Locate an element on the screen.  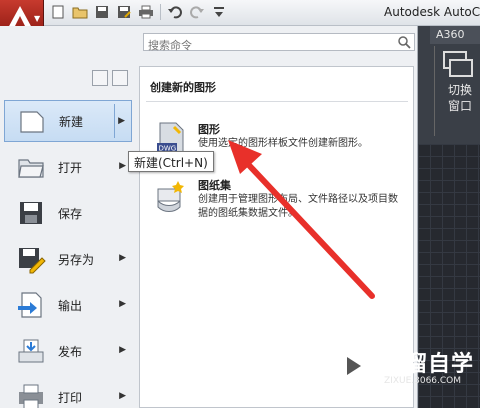
entry-sheet-set: 图纸集 创建用于管理图形布局、文件路径以及项目数据的图纸集数据文件。 is located at coordinates (277, 203).